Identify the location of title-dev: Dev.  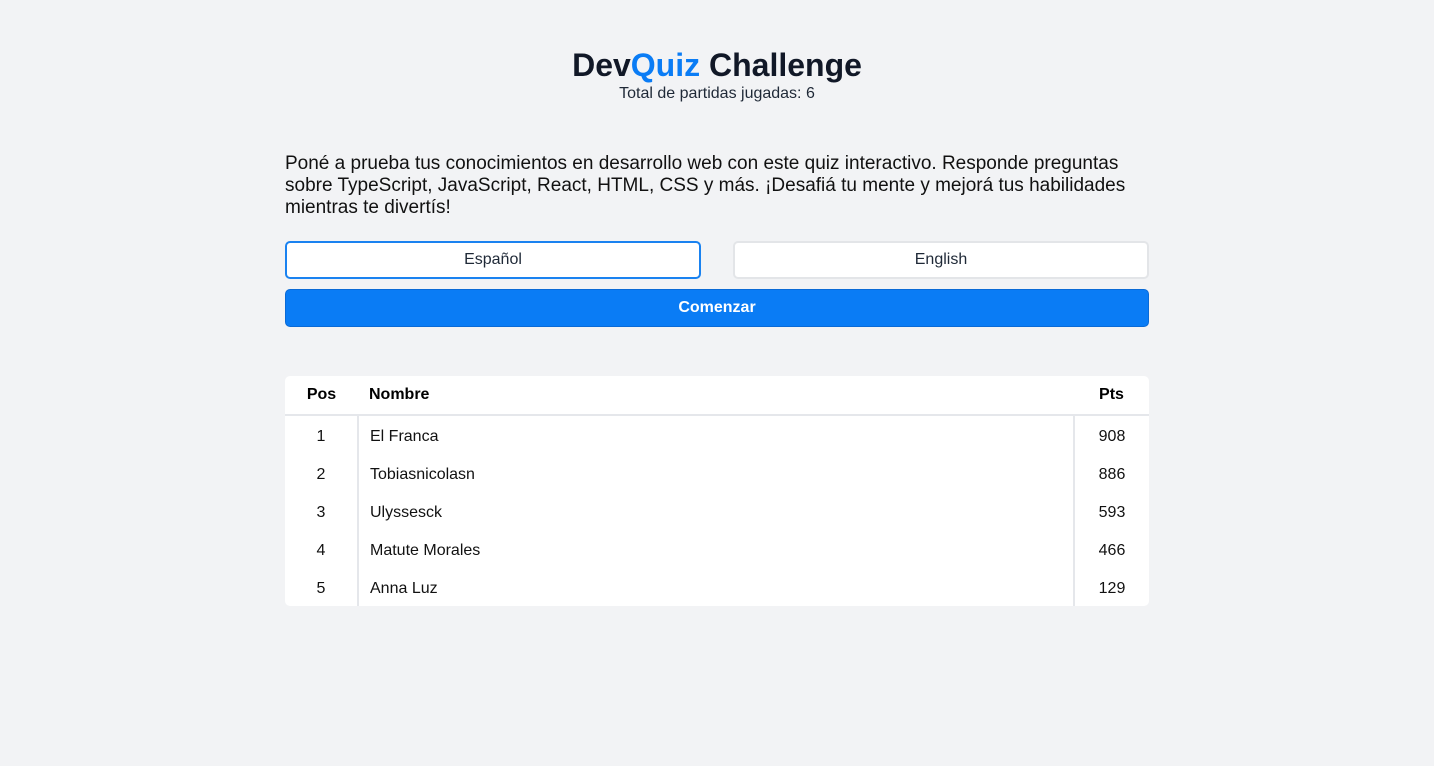
(601, 65).